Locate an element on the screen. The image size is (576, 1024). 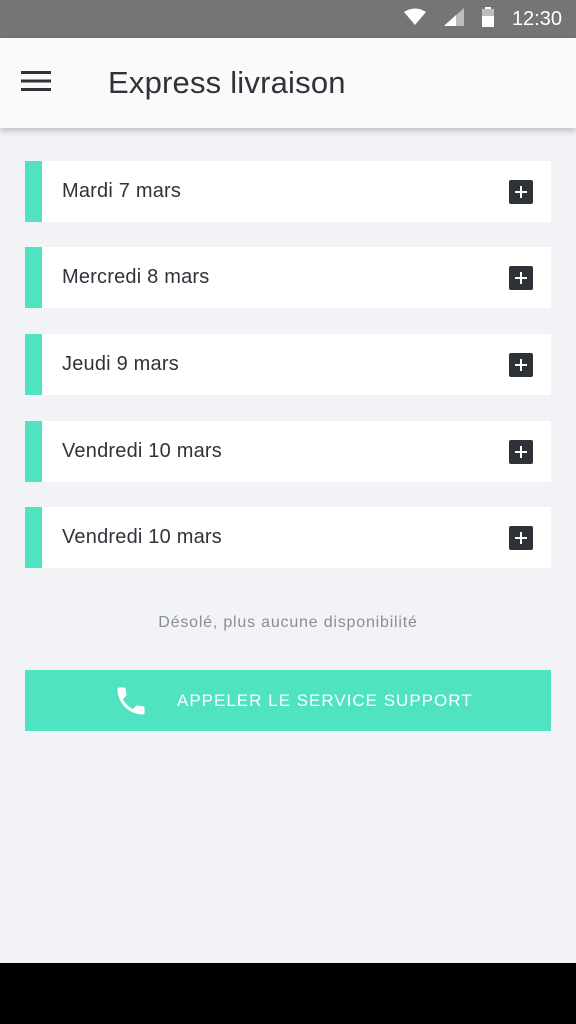
day-label: Jeudi 9 mars is located at coordinates (120, 364).